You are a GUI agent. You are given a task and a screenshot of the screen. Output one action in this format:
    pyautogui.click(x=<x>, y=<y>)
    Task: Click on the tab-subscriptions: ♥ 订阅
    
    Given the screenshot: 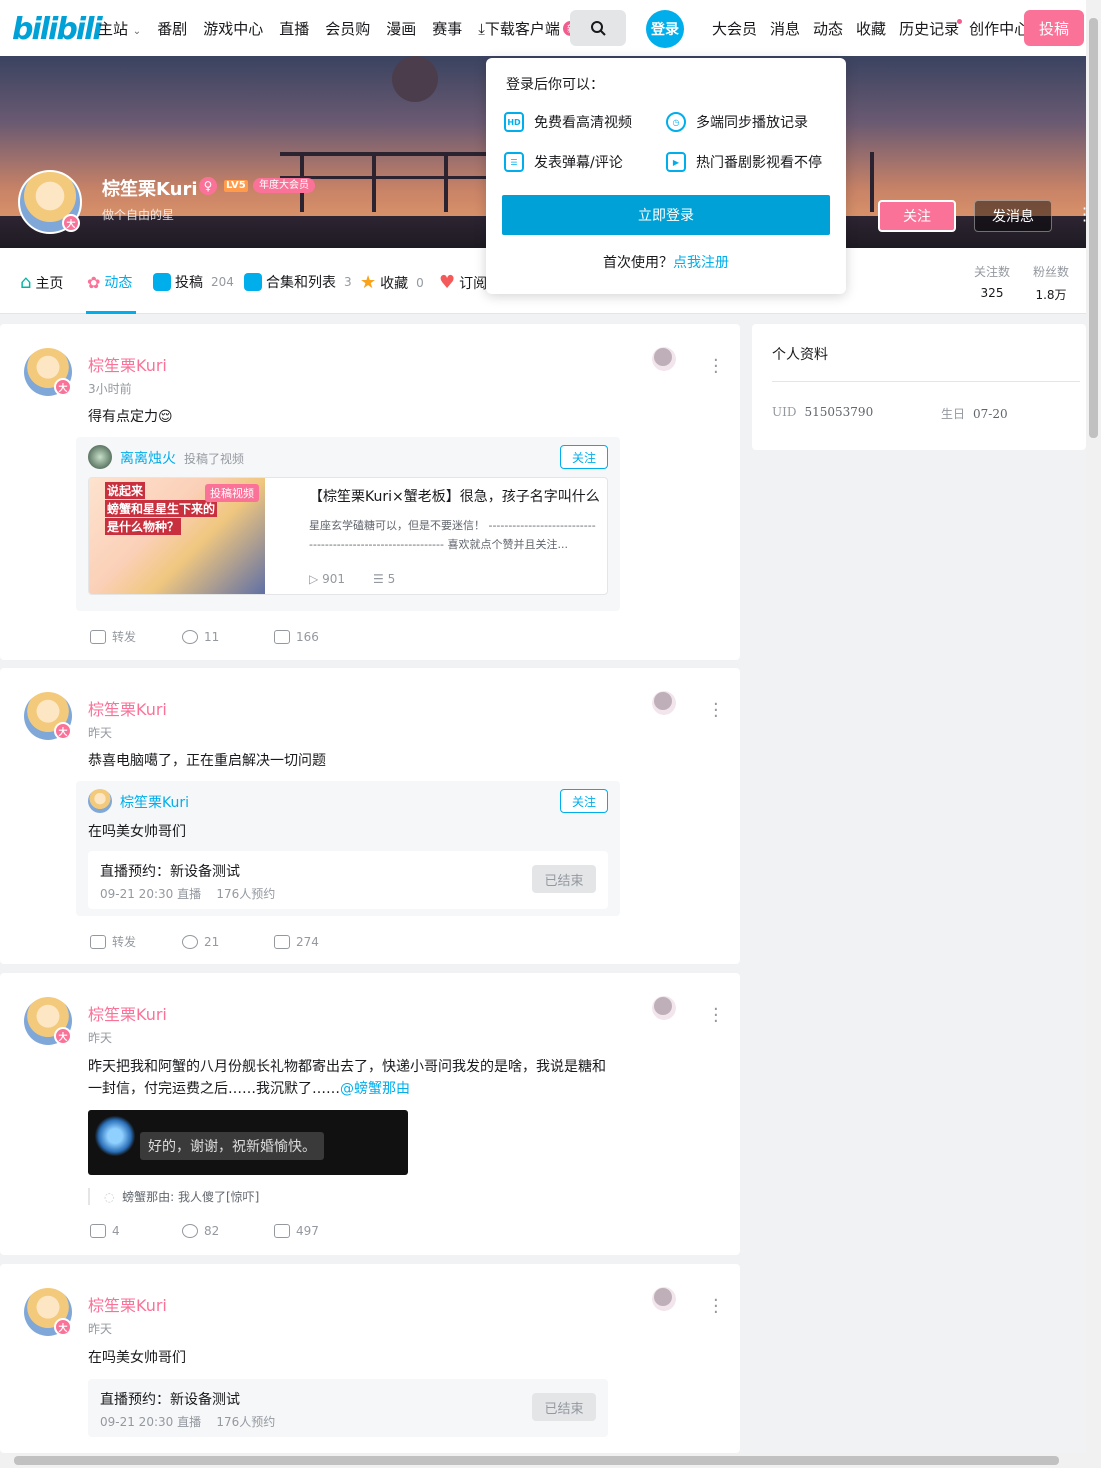 What is the action you would take?
    pyautogui.click(x=463, y=282)
    